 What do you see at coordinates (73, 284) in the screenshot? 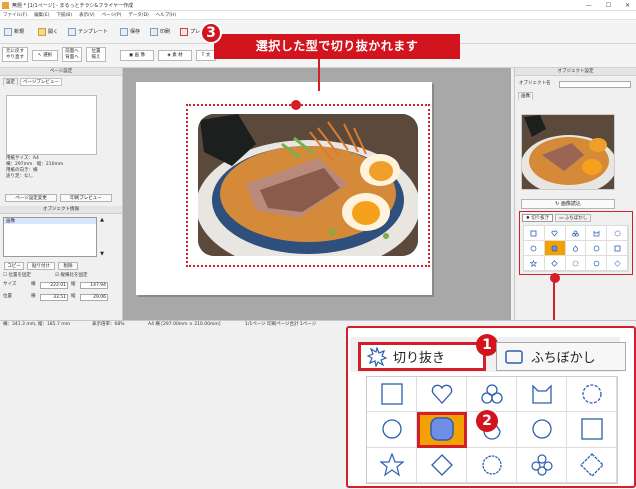
I see `size-h-label: 縦` at bounding box center [73, 284].